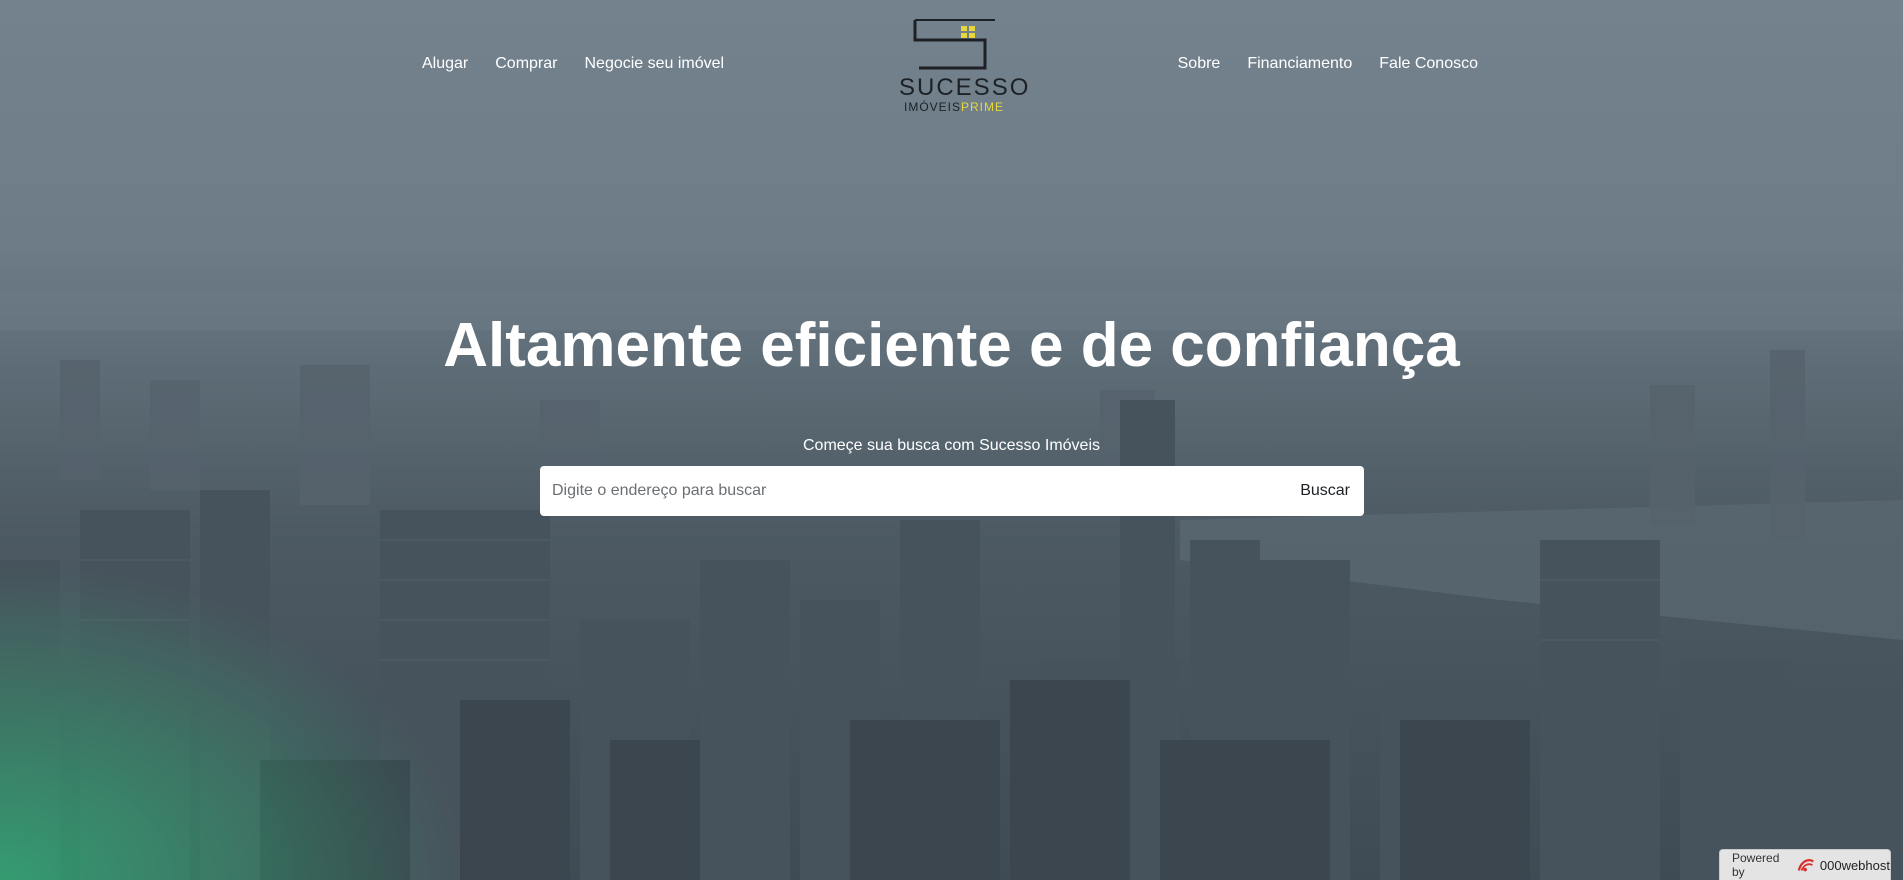  I want to click on nav-link-negocie: Negocie seu imóvel, so click(654, 66).